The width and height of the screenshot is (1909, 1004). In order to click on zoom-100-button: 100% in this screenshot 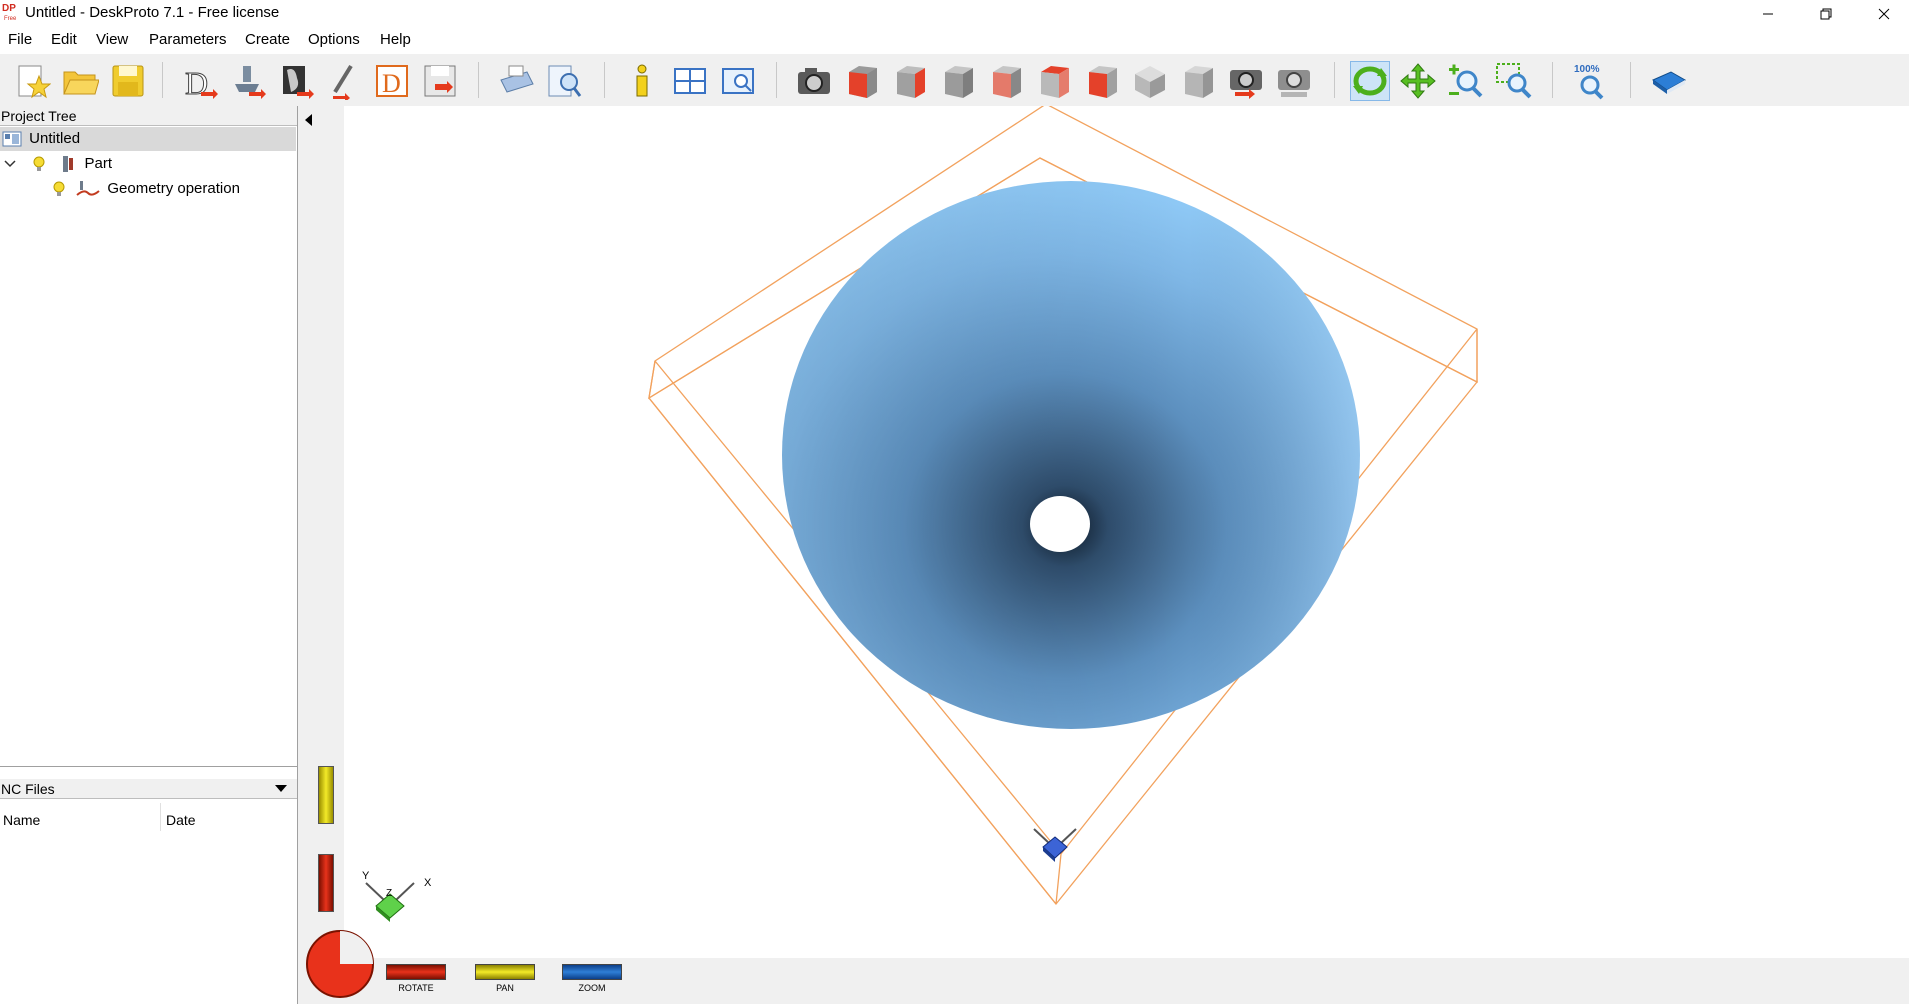, I will do `click(1590, 81)`.